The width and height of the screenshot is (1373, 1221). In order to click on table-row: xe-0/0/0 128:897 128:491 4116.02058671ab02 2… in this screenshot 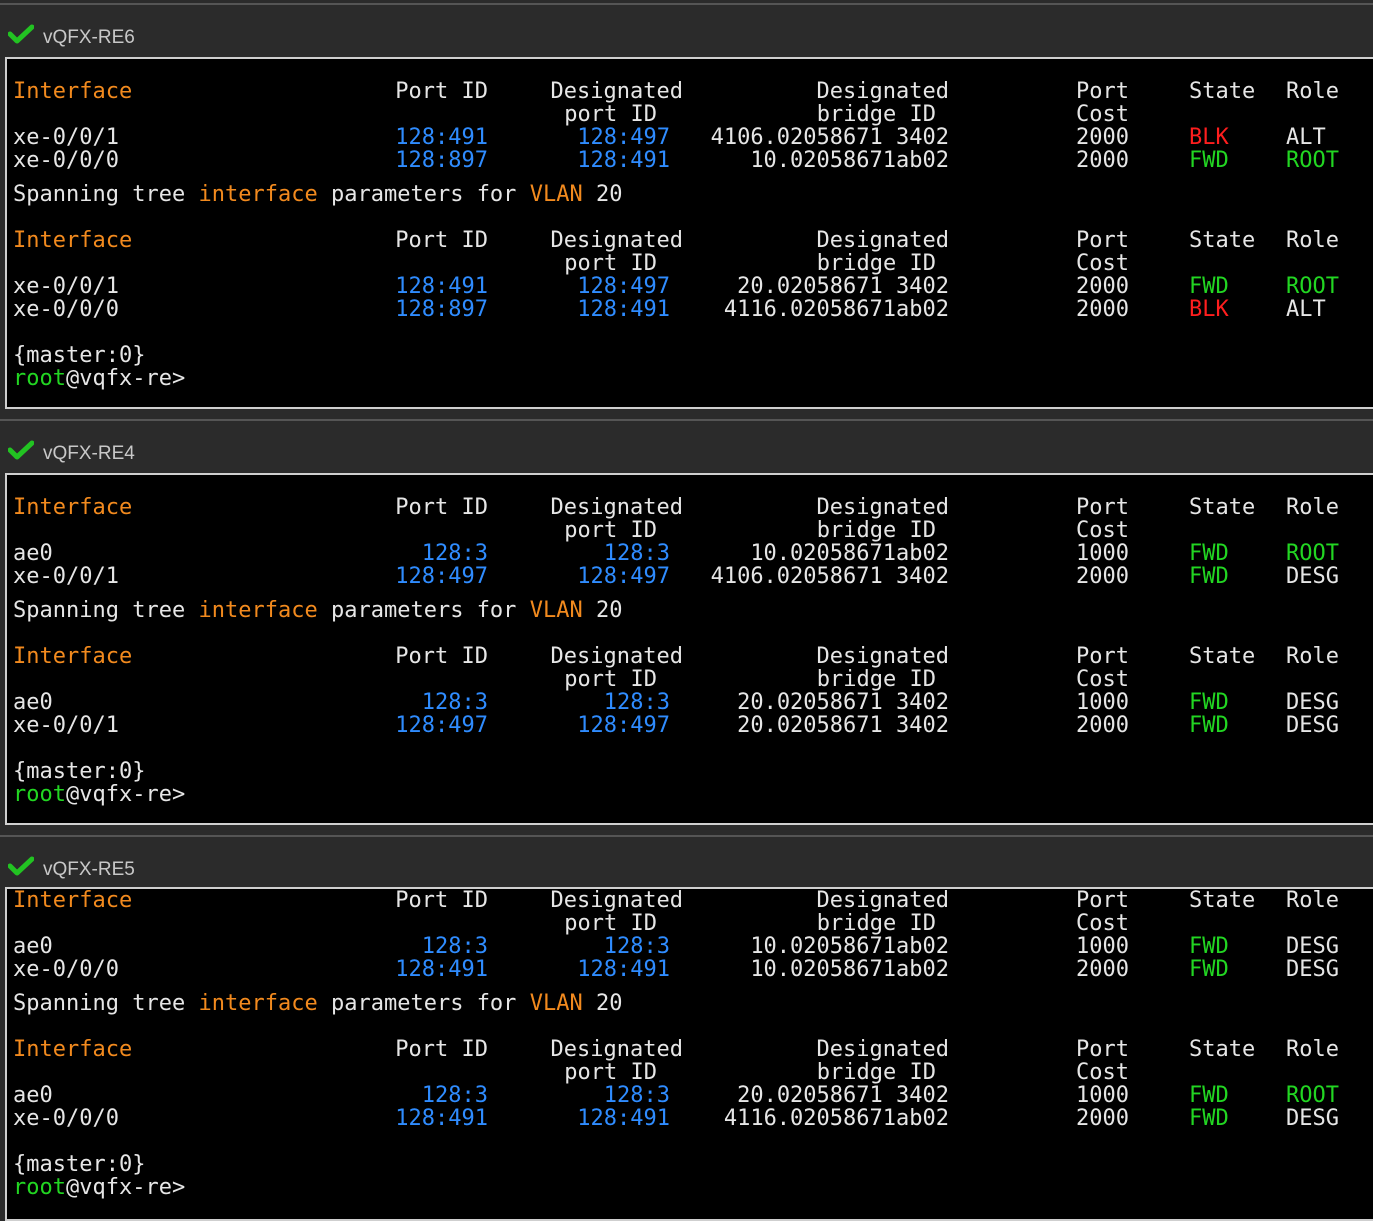, I will do `click(690, 309)`.